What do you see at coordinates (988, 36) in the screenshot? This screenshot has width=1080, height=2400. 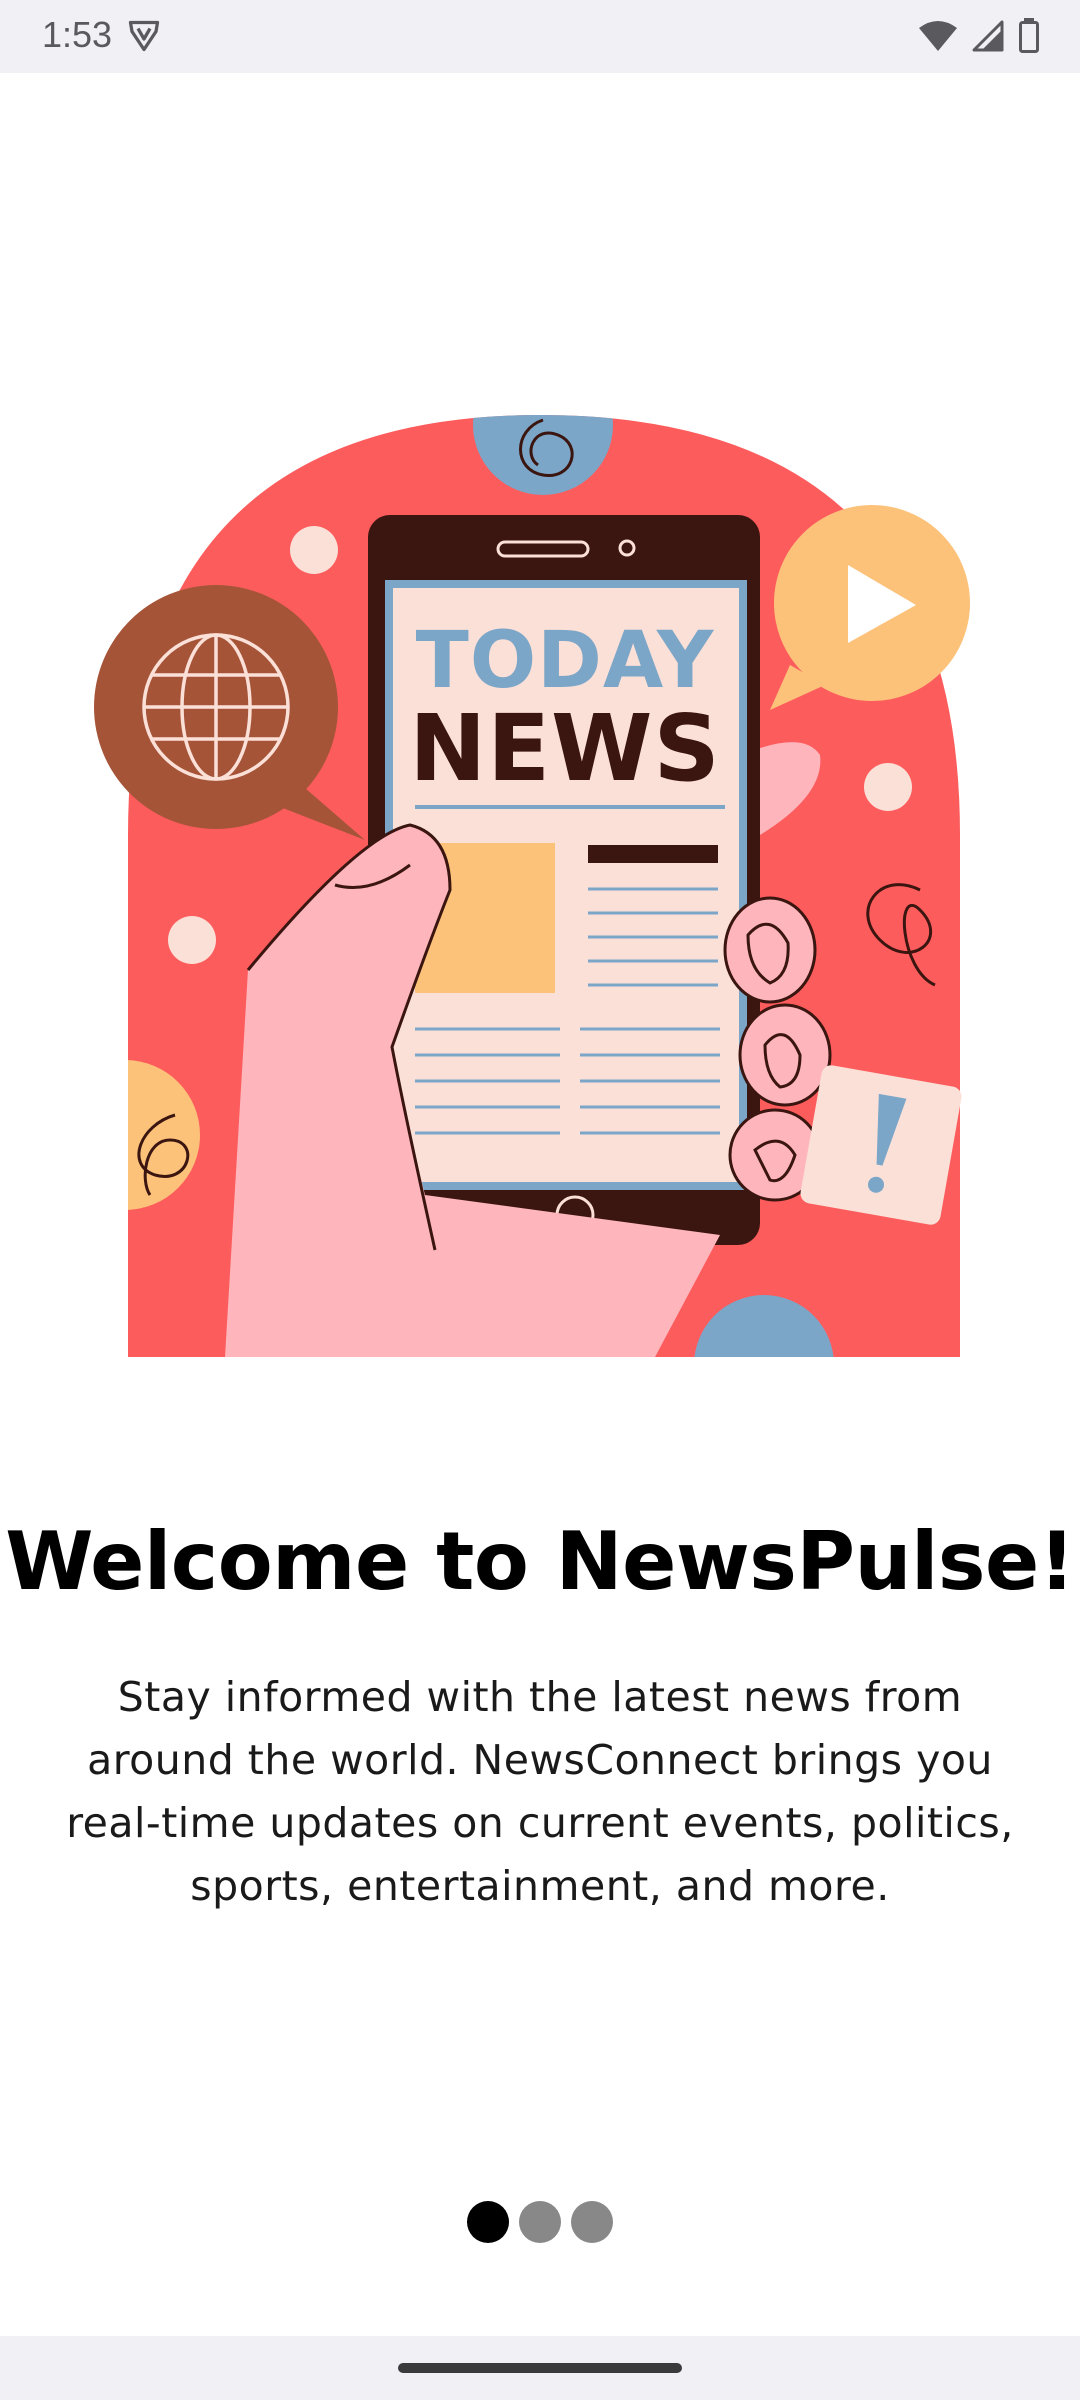 I see `signal-icon` at bounding box center [988, 36].